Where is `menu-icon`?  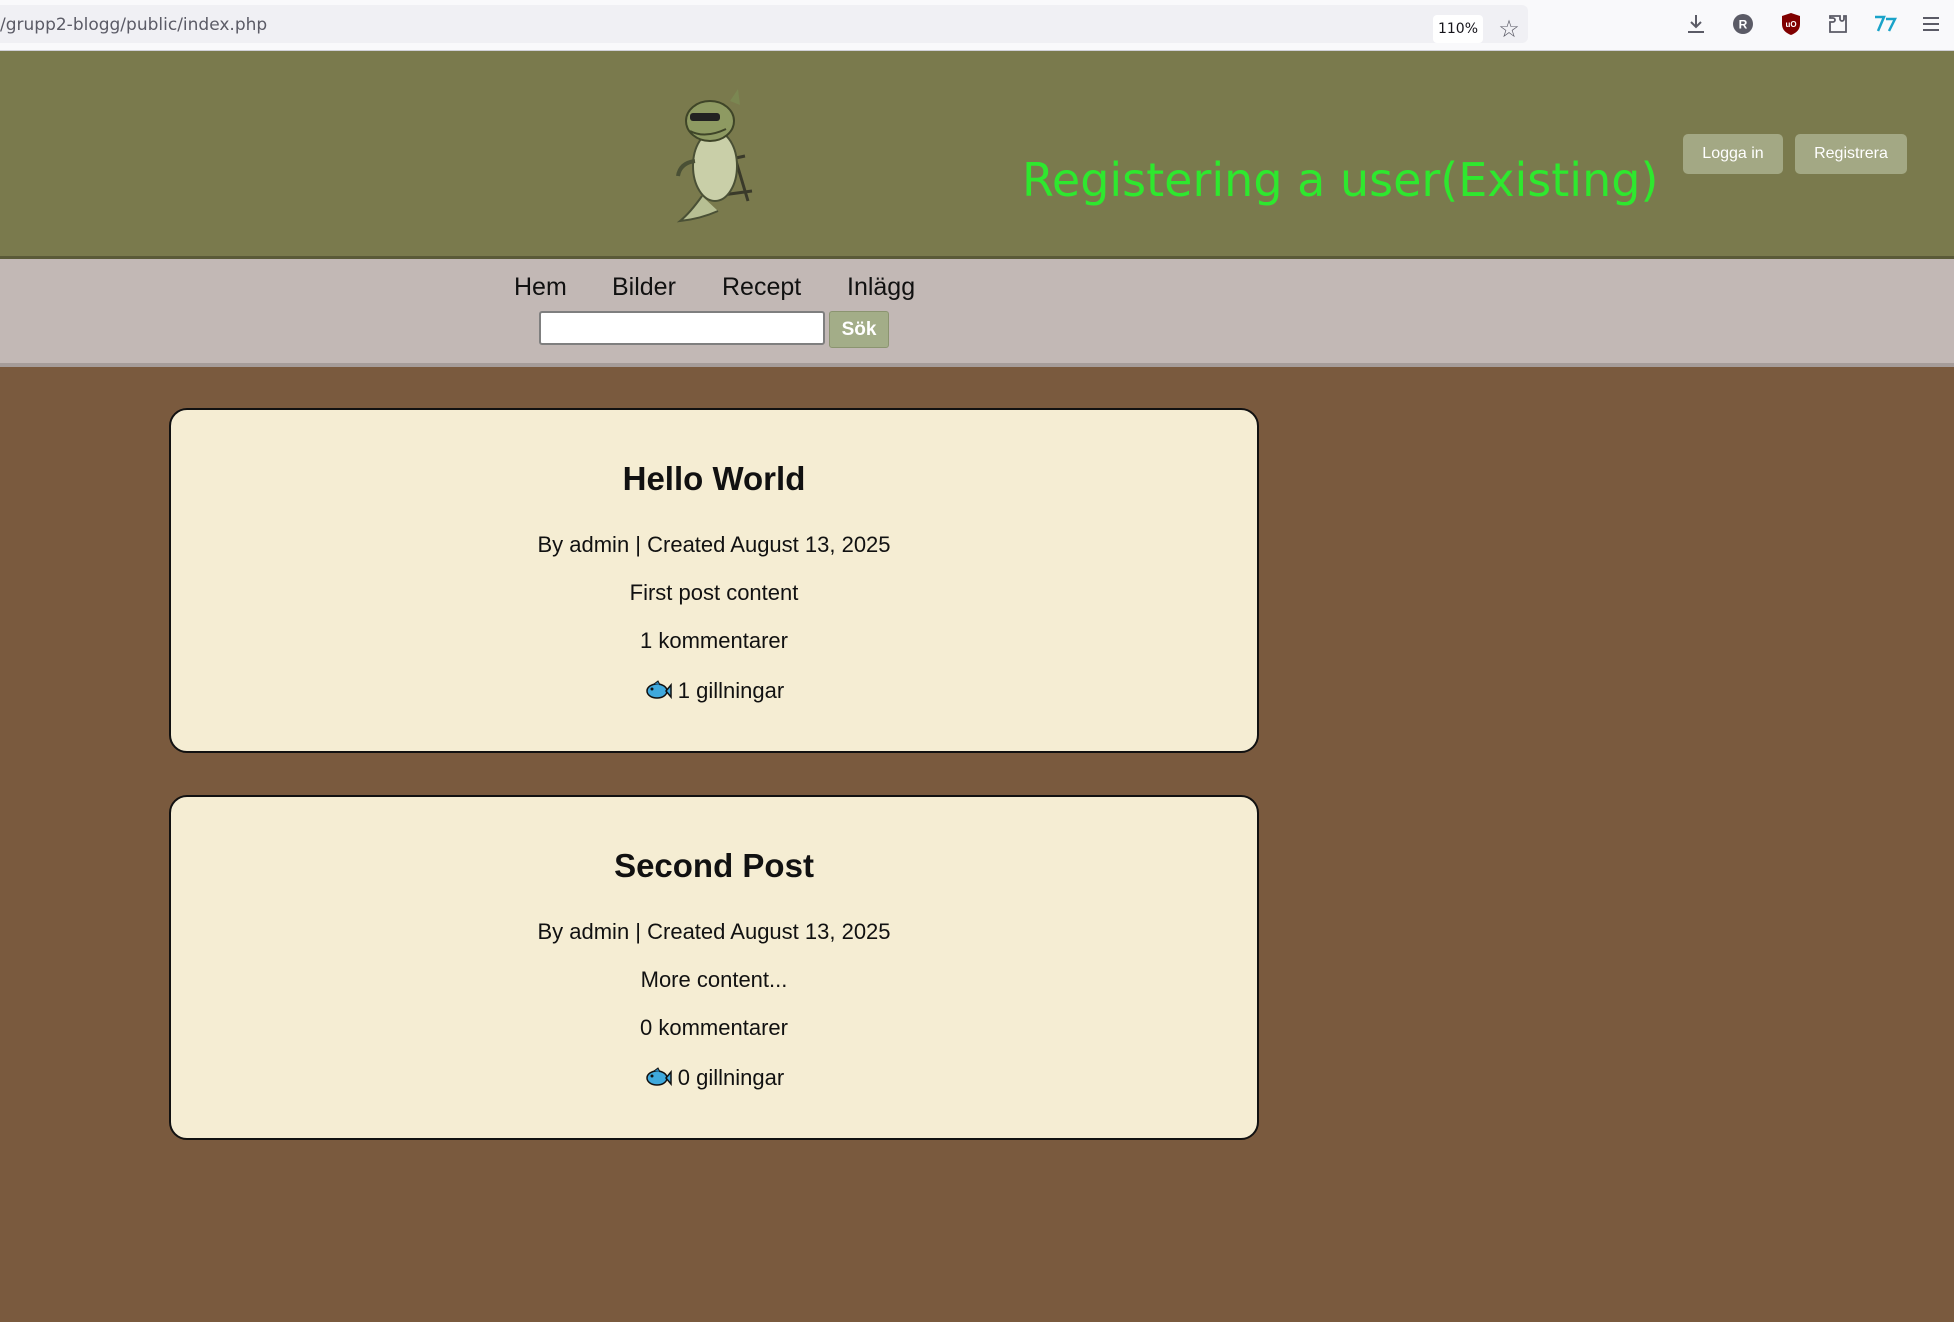
menu-icon is located at coordinates (1931, 24).